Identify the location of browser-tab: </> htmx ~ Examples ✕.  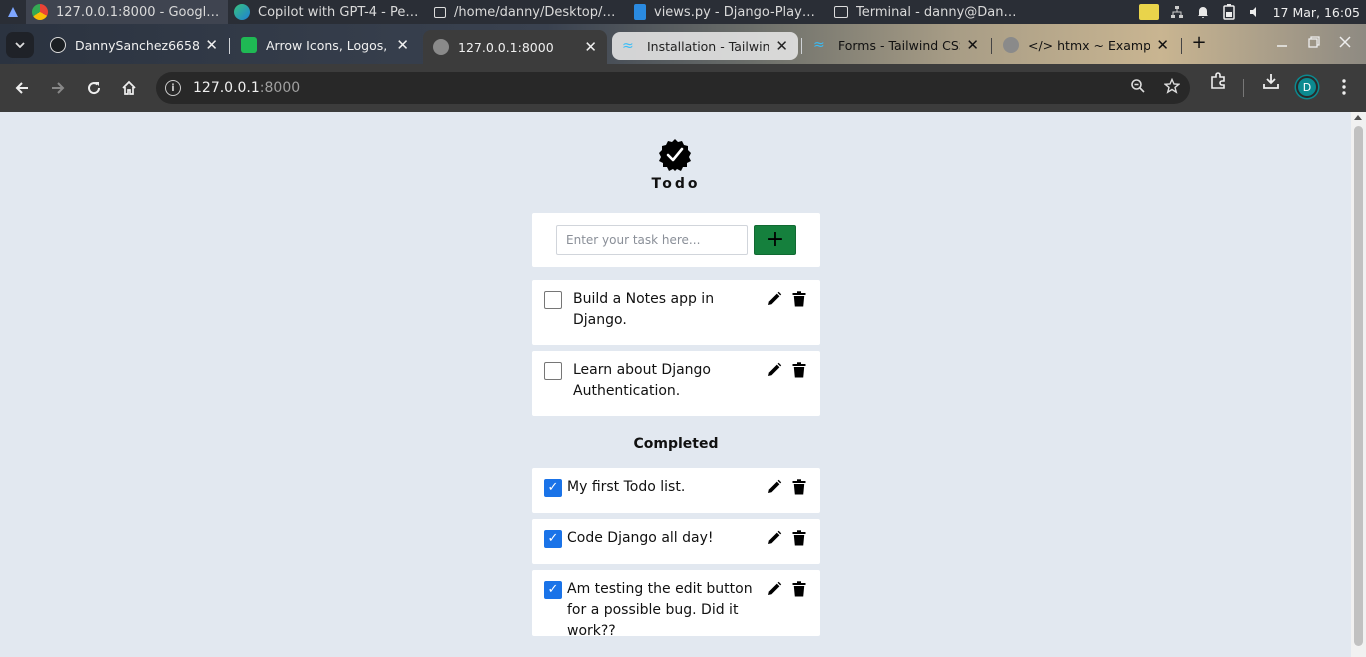
(1086, 45).